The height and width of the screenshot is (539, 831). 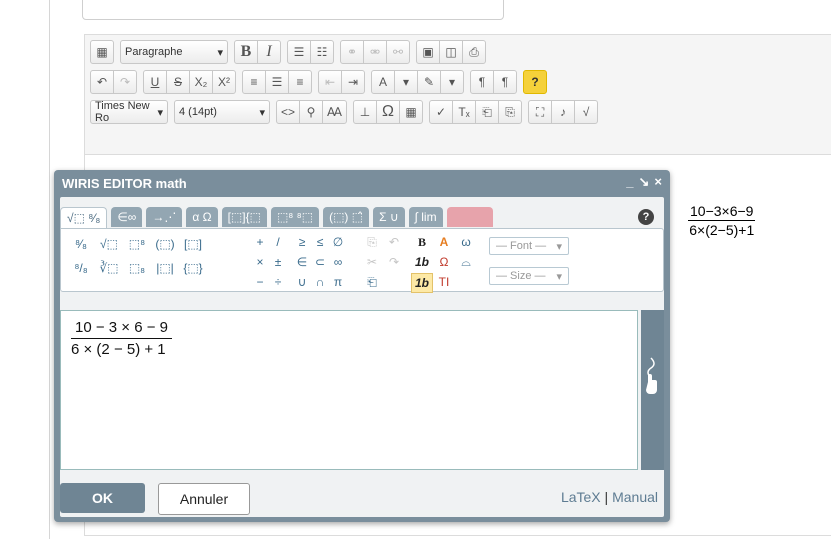 I want to click on braces-icon: {⬚}, so click(x=193, y=268).